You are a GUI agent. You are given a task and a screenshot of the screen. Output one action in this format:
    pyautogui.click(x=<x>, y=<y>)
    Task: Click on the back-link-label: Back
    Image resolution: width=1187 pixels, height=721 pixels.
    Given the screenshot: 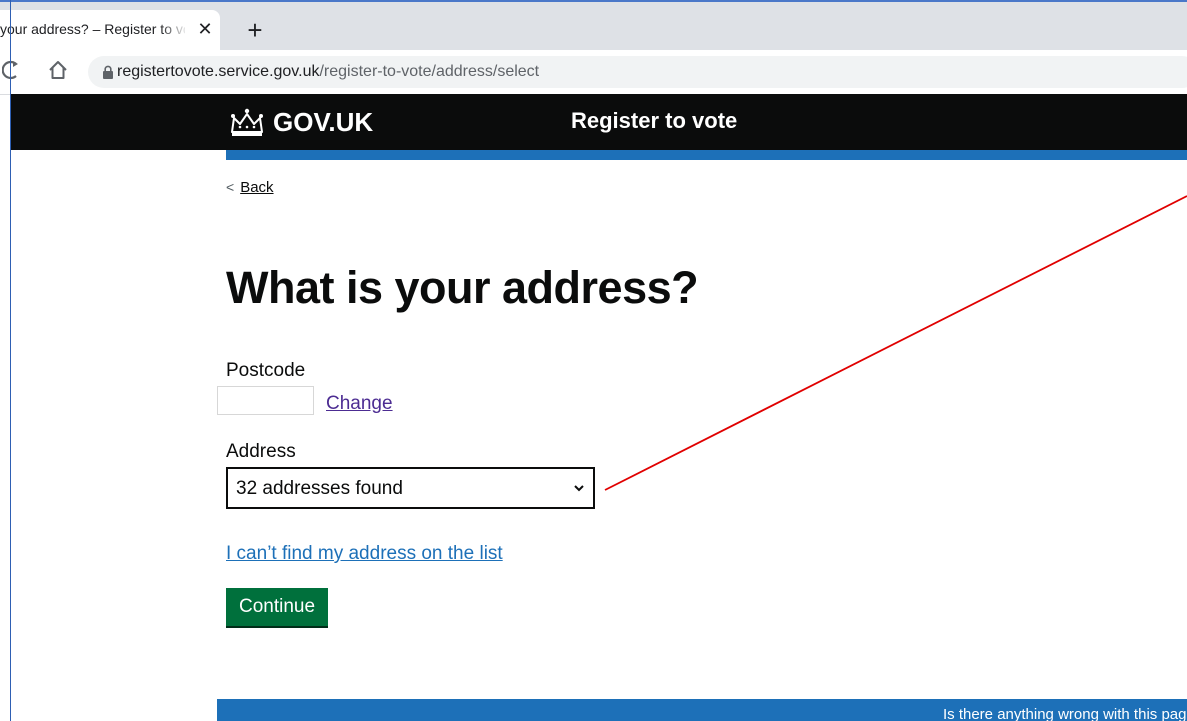 What is the action you would take?
    pyautogui.click(x=257, y=187)
    